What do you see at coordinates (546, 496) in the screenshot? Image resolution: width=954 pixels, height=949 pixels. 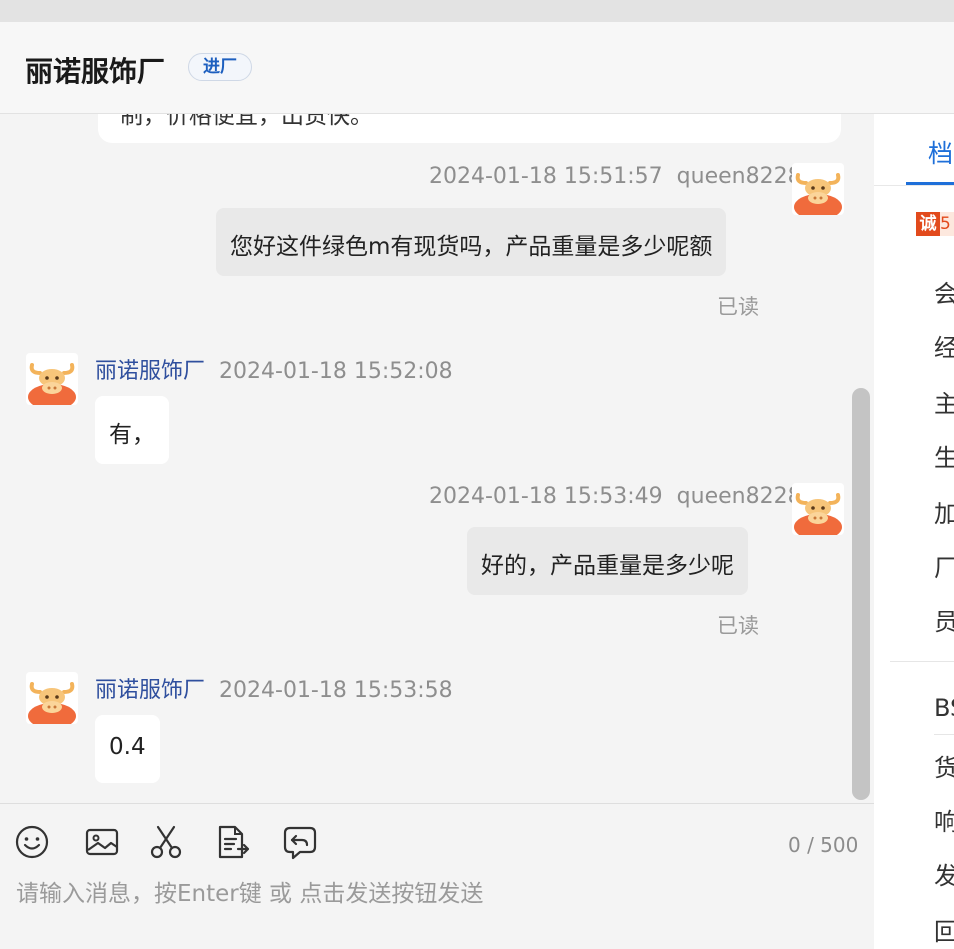 I see `message-time: 2024-01-18 15:53:49` at bounding box center [546, 496].